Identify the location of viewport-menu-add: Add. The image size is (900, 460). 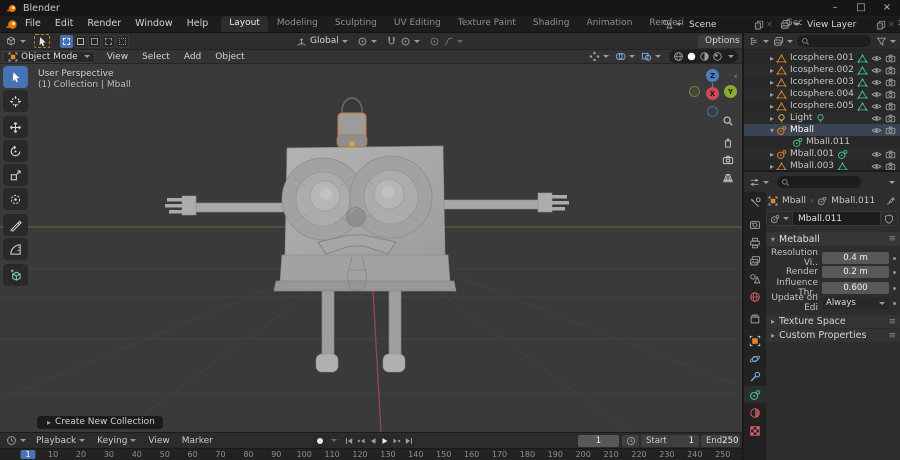
(192, 57).